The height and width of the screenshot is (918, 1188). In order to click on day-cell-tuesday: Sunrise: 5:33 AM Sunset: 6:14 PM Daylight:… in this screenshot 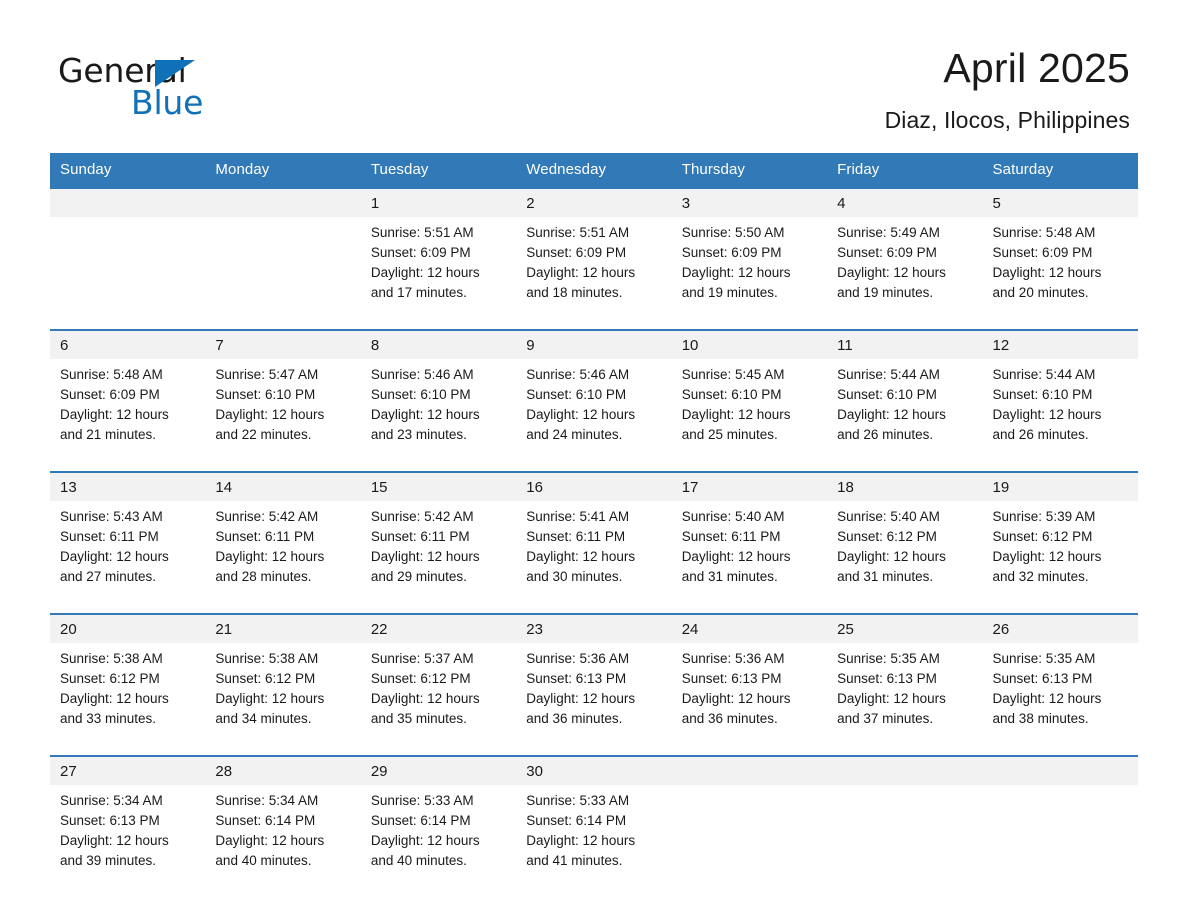, I will do `click(438, 832)`.